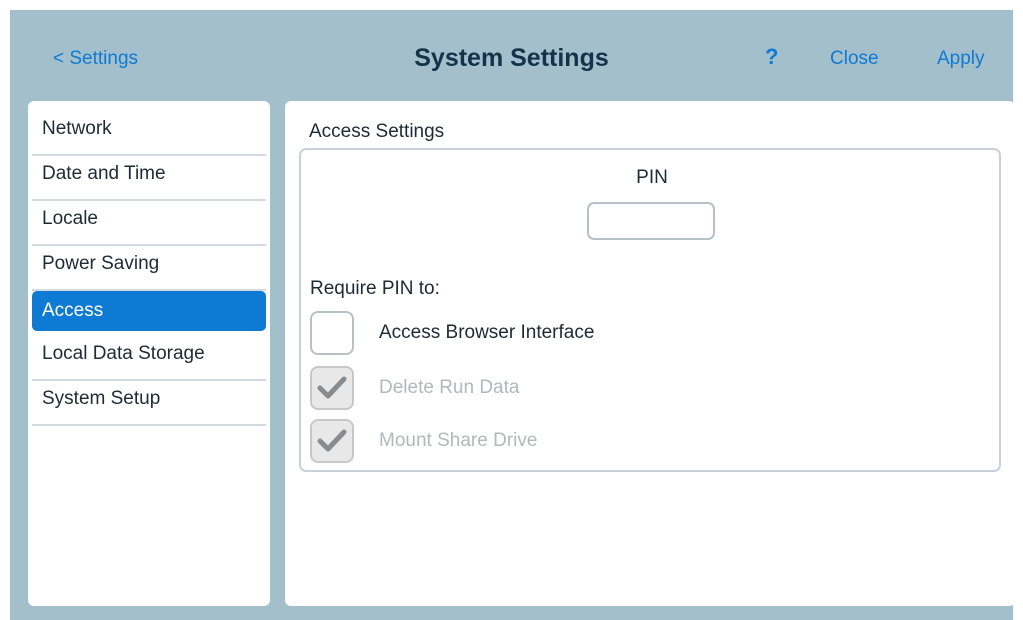 Image resolution: width=1023 pixels, height=620 pixels. Describe the element at coordinates (449, 387) in the screenshot. I see `option-label: Delete Run Data` at that location.